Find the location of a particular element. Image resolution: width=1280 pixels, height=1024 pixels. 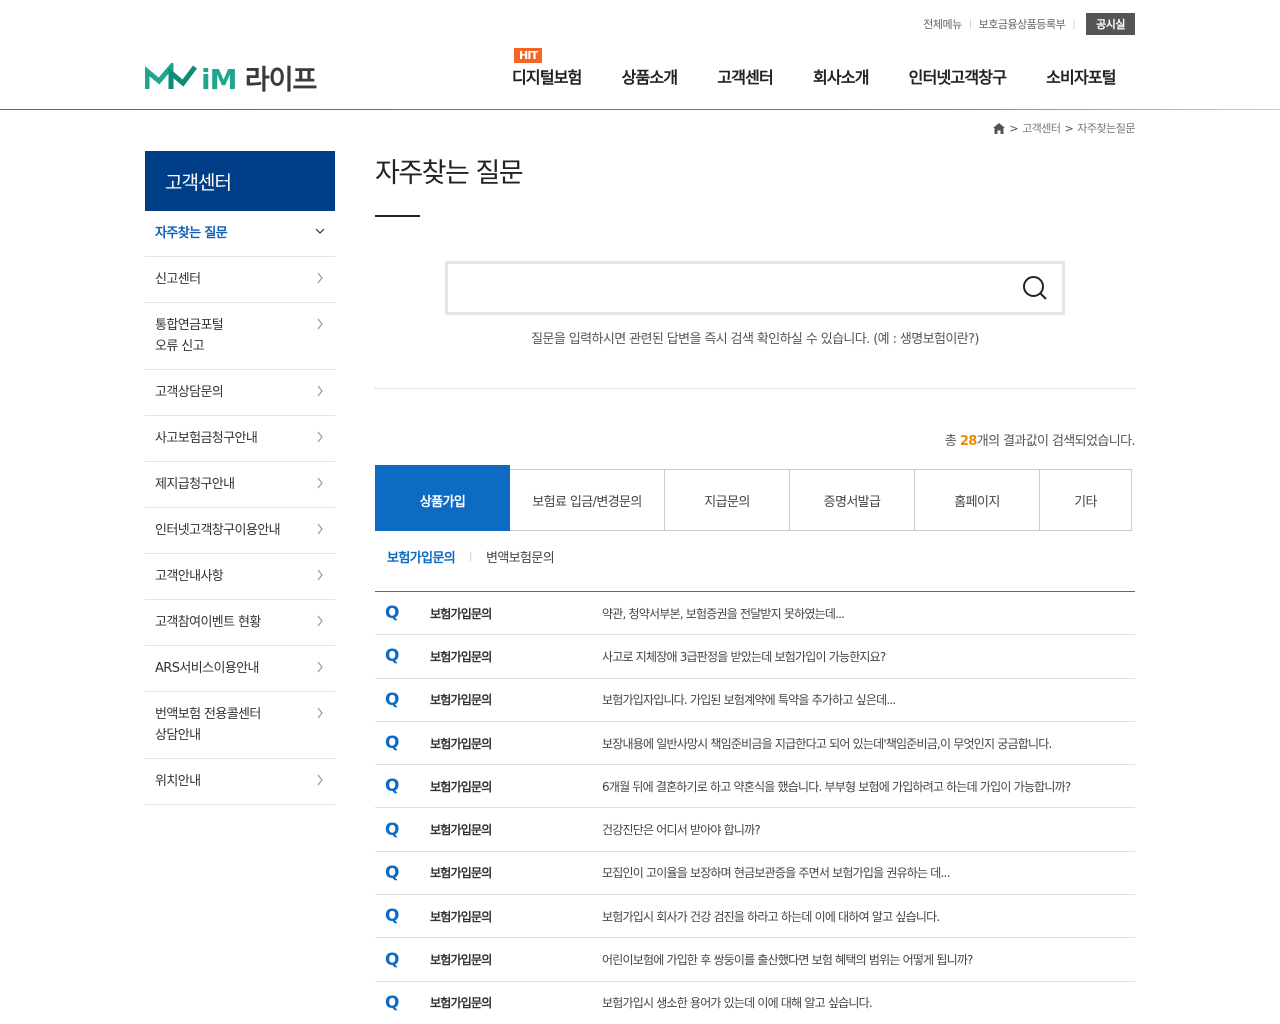

subtab-variable-inquiry: 변액보험문의 is located at coordinates (520, 556).